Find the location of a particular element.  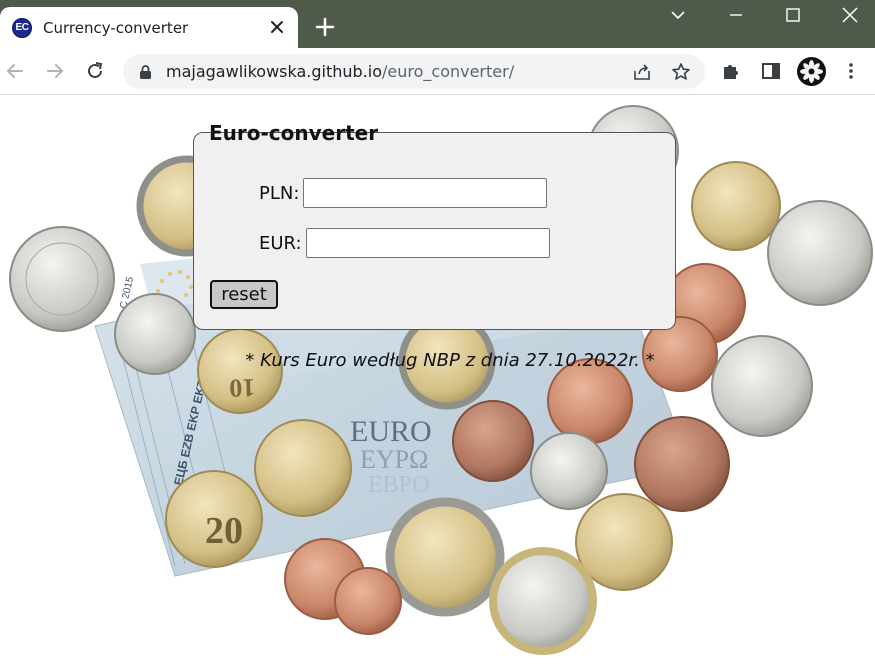

tab-search-chevron-icon is located at coordinates (678, 15).